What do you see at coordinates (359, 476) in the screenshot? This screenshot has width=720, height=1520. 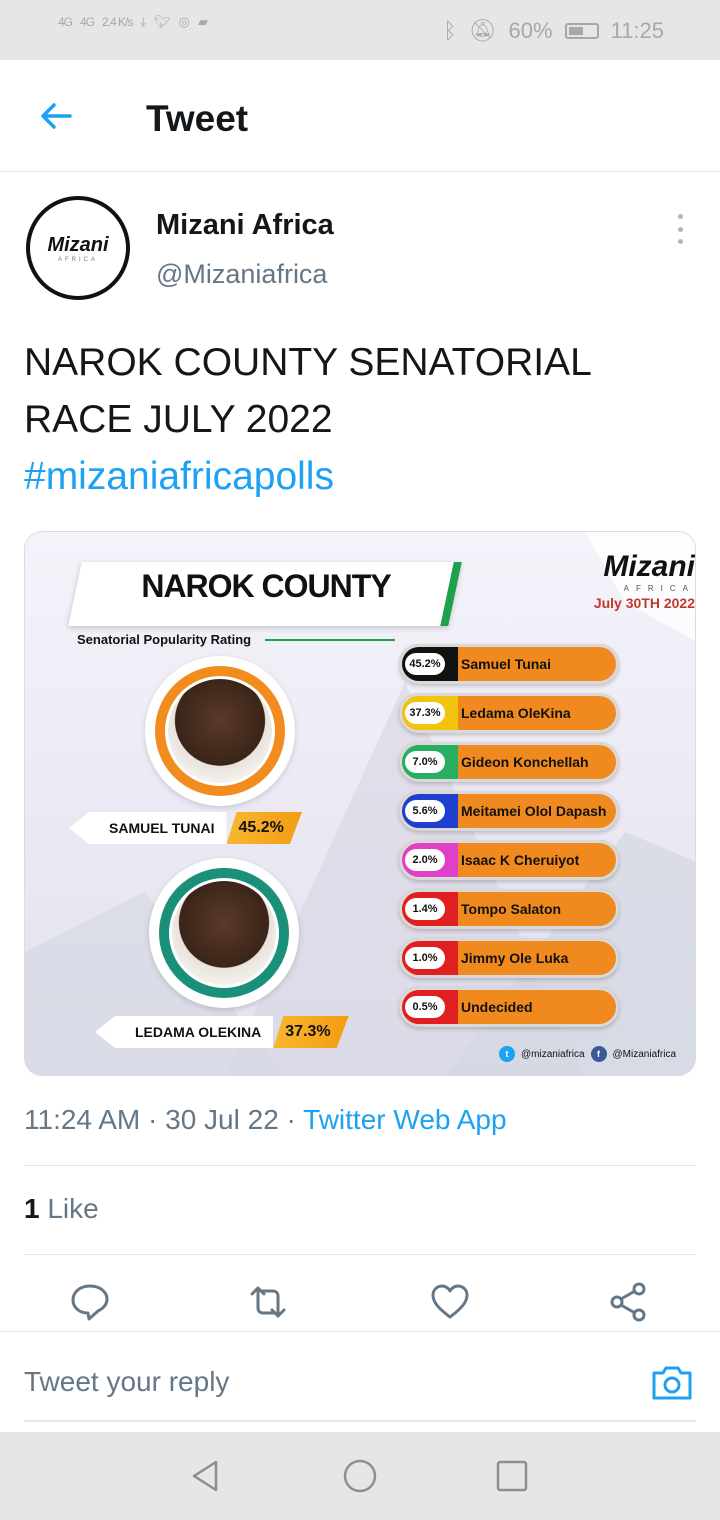 I see `hashtag-link: #mizaniafricapolls` at bounding box center [359, 476].